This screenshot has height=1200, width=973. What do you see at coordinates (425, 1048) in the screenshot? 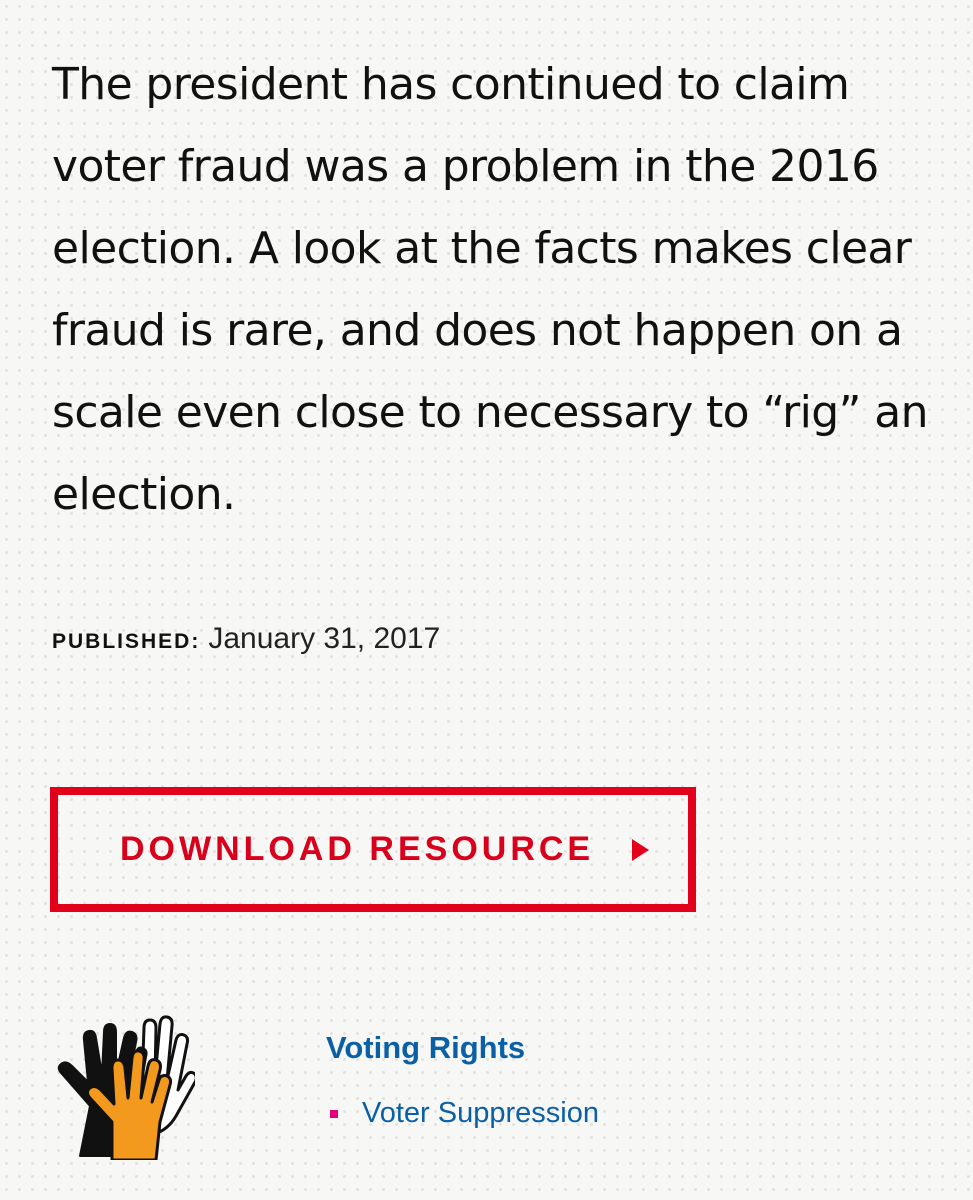
I see `topic-heading-voting-rights: Voting Rights` at bounding box center [425, 1048].